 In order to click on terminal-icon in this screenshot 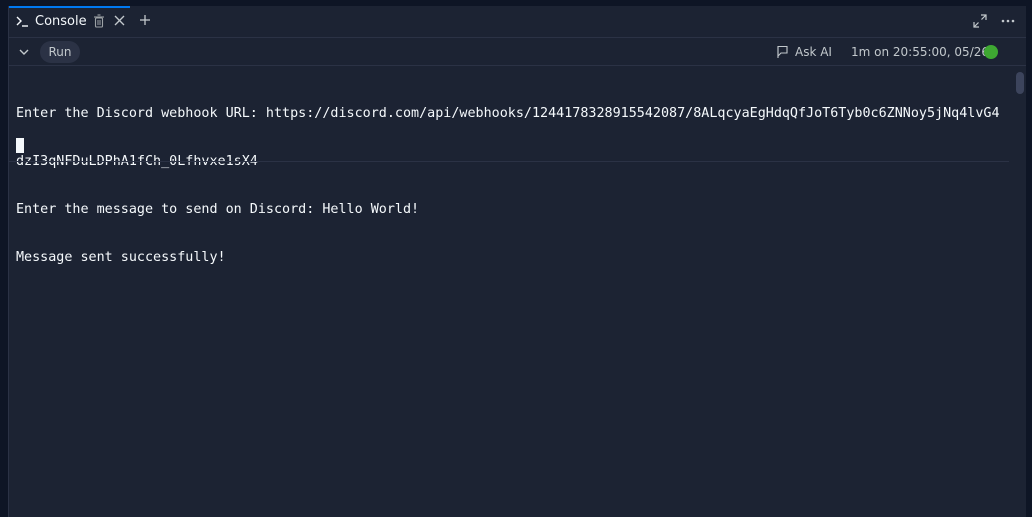, I will do `click(22, 21)`.